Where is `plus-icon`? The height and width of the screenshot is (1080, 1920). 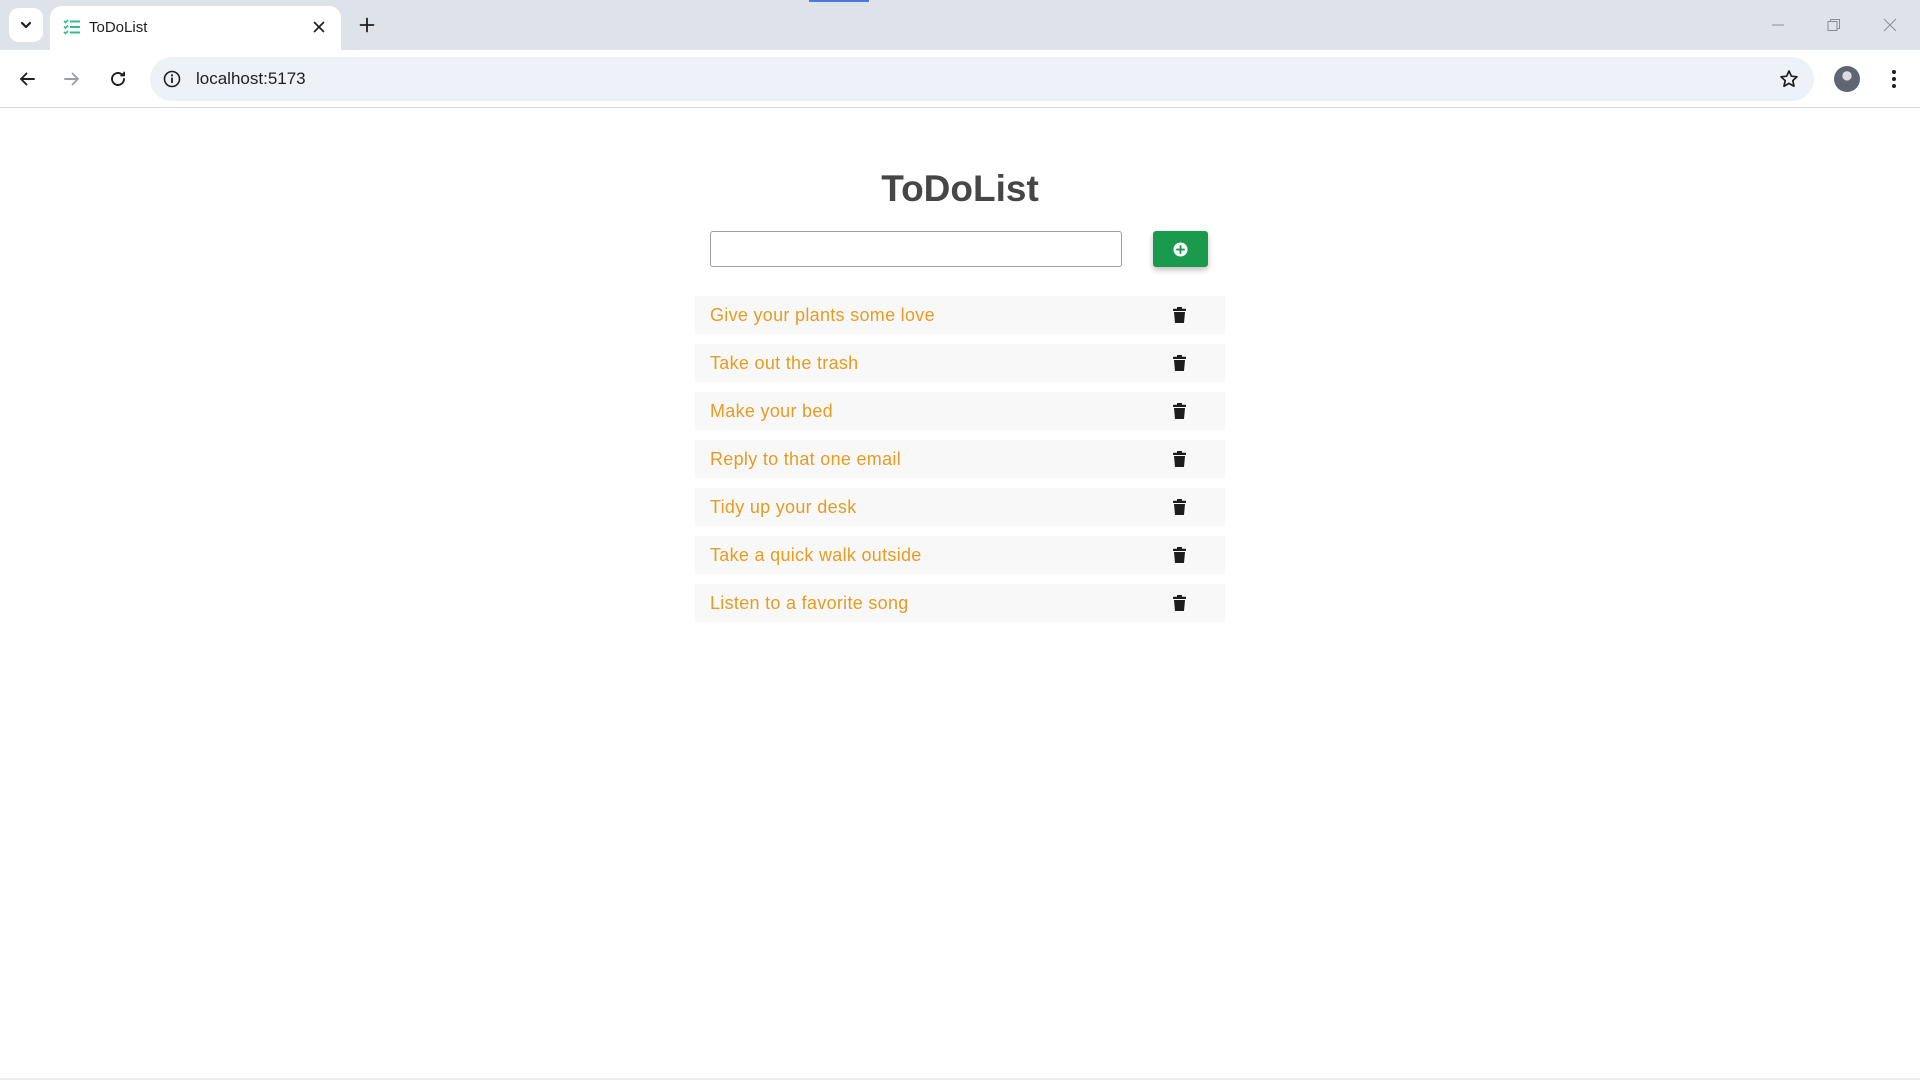
plus-icon is located at coordinates (367, 25).